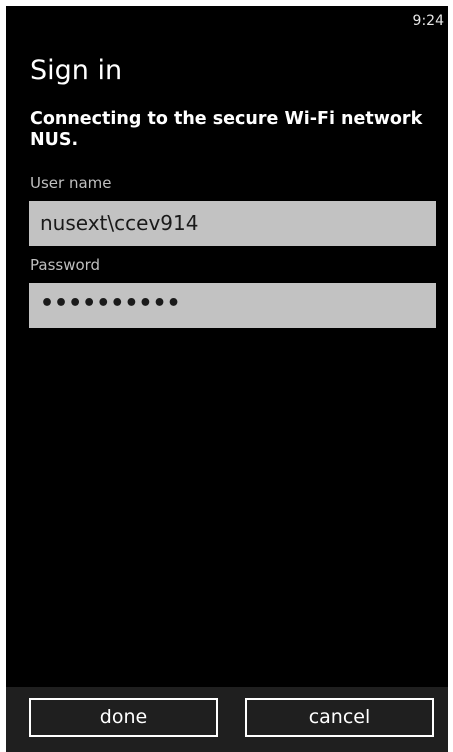 The width and height of the screenshot is (453, 752). Describe the element at coordinates (232, 305) in the screenshot. I see `password-input: ••••••••••` at that location.